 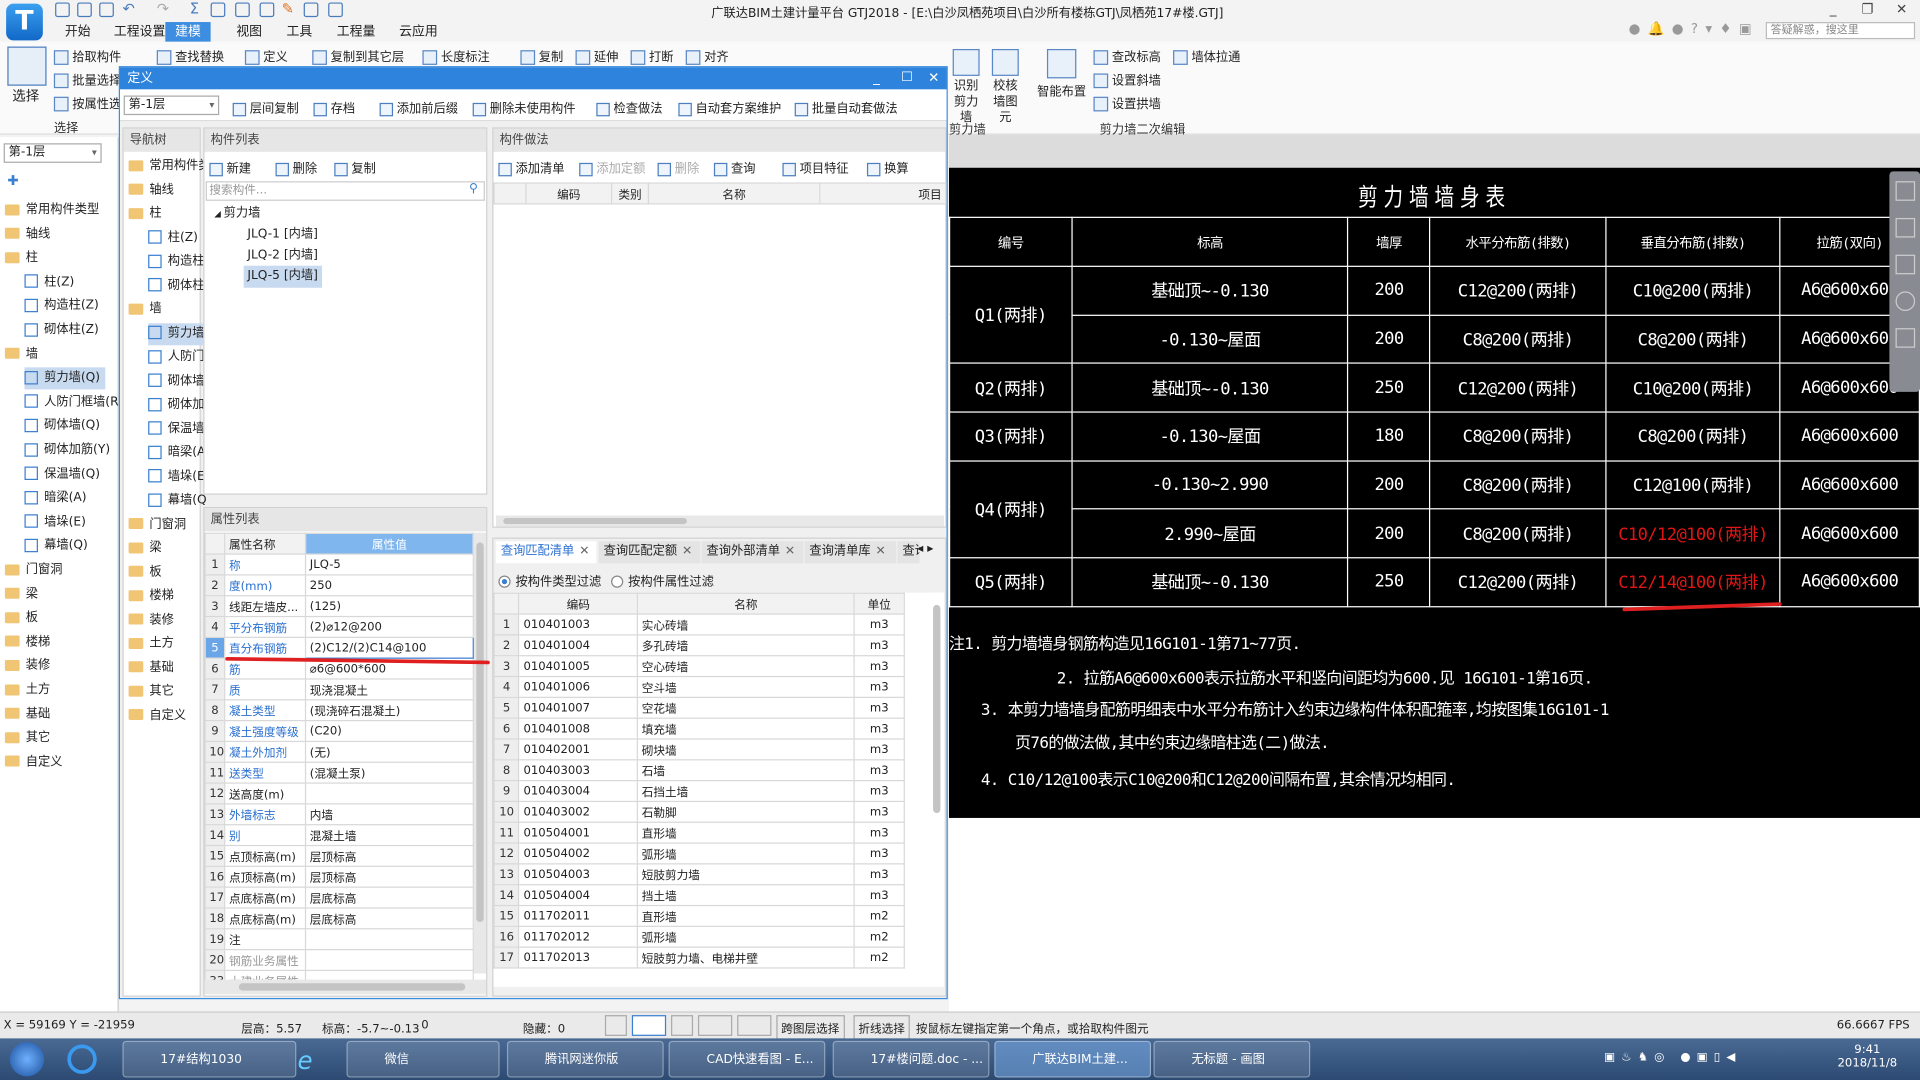 What do you see at coordinates (51, 283) in the screenshot?
I see `left-tree-item: 柱(Z)` at bounding box center [51, 283].